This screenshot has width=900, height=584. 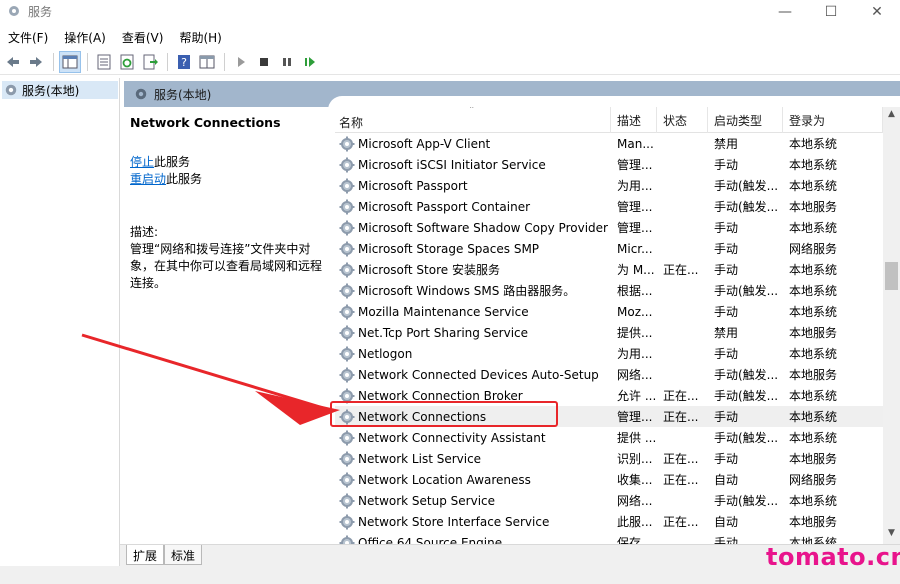 I want to click on properties-icon, so click(x=104, y=61).